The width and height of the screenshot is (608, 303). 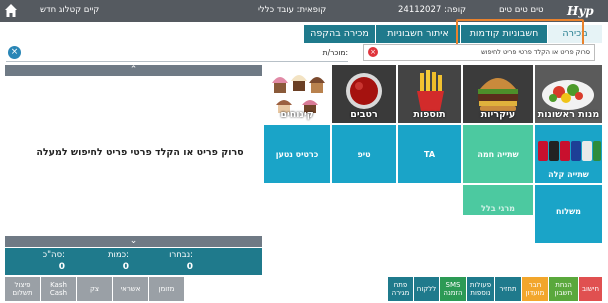 I want to click on sms-order-button: SMS הזמנה, so click(x=453, y=289).